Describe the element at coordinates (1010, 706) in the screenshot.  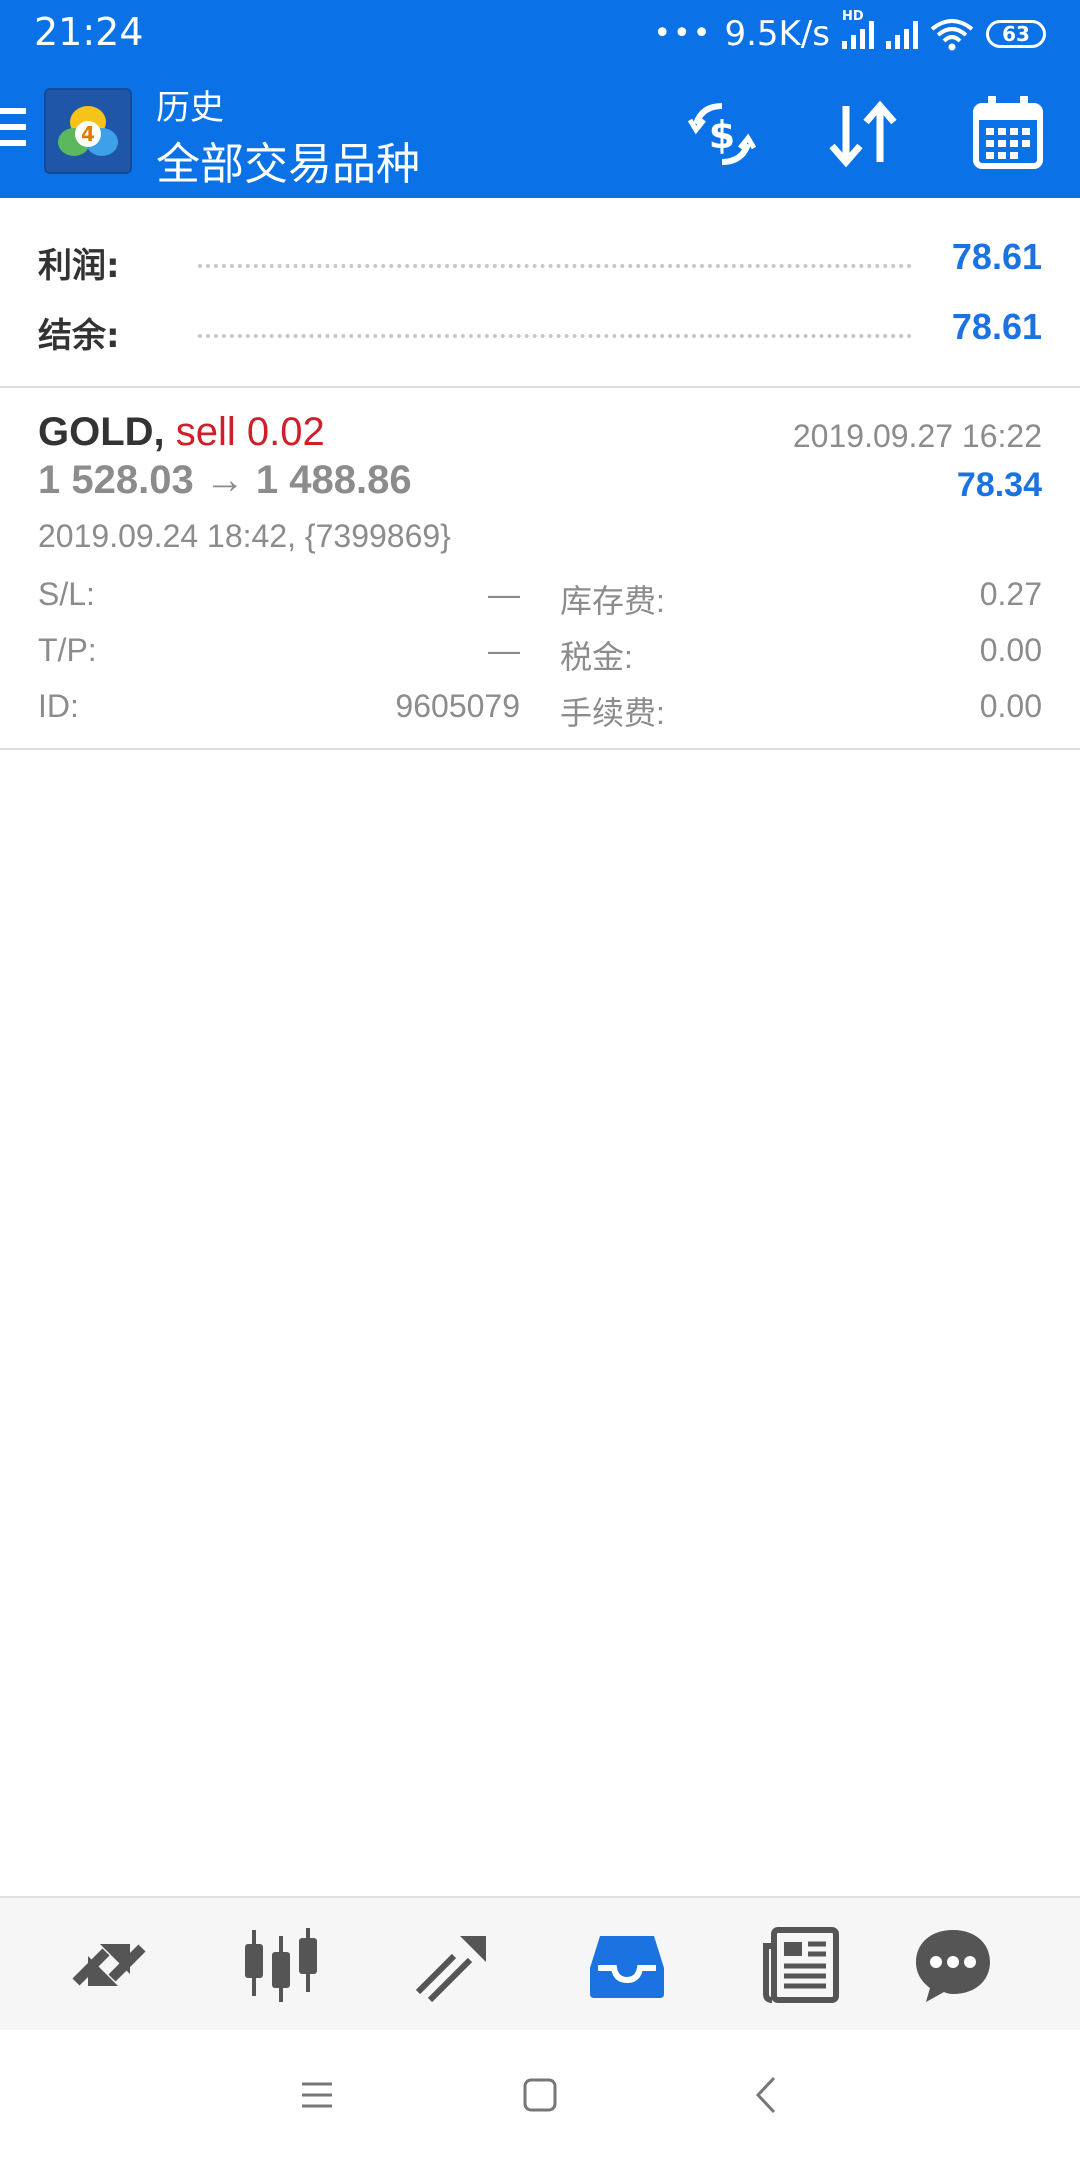
I see `commission-value: 0.00` at that location.